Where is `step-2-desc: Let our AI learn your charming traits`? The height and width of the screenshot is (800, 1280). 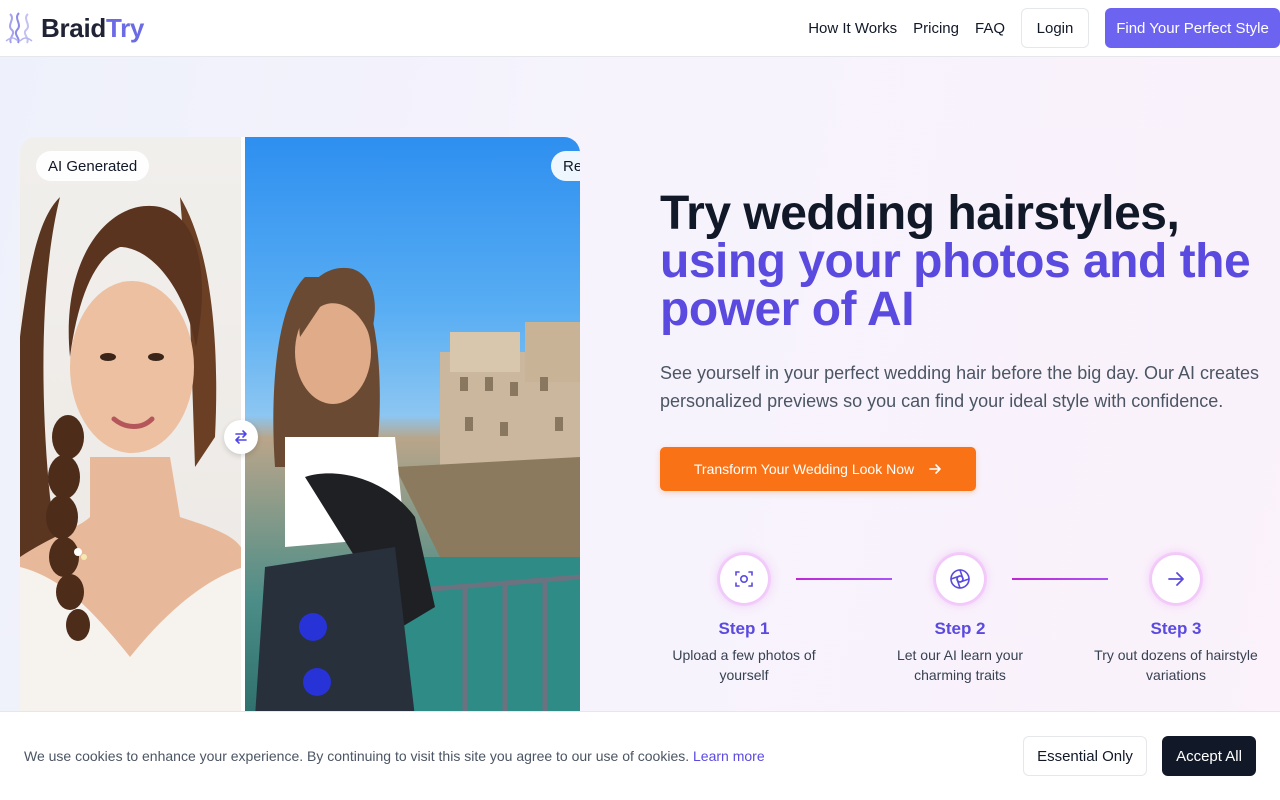
step-2-desc: Let our AI learn your charming traits is located at coordinates (960, 665).